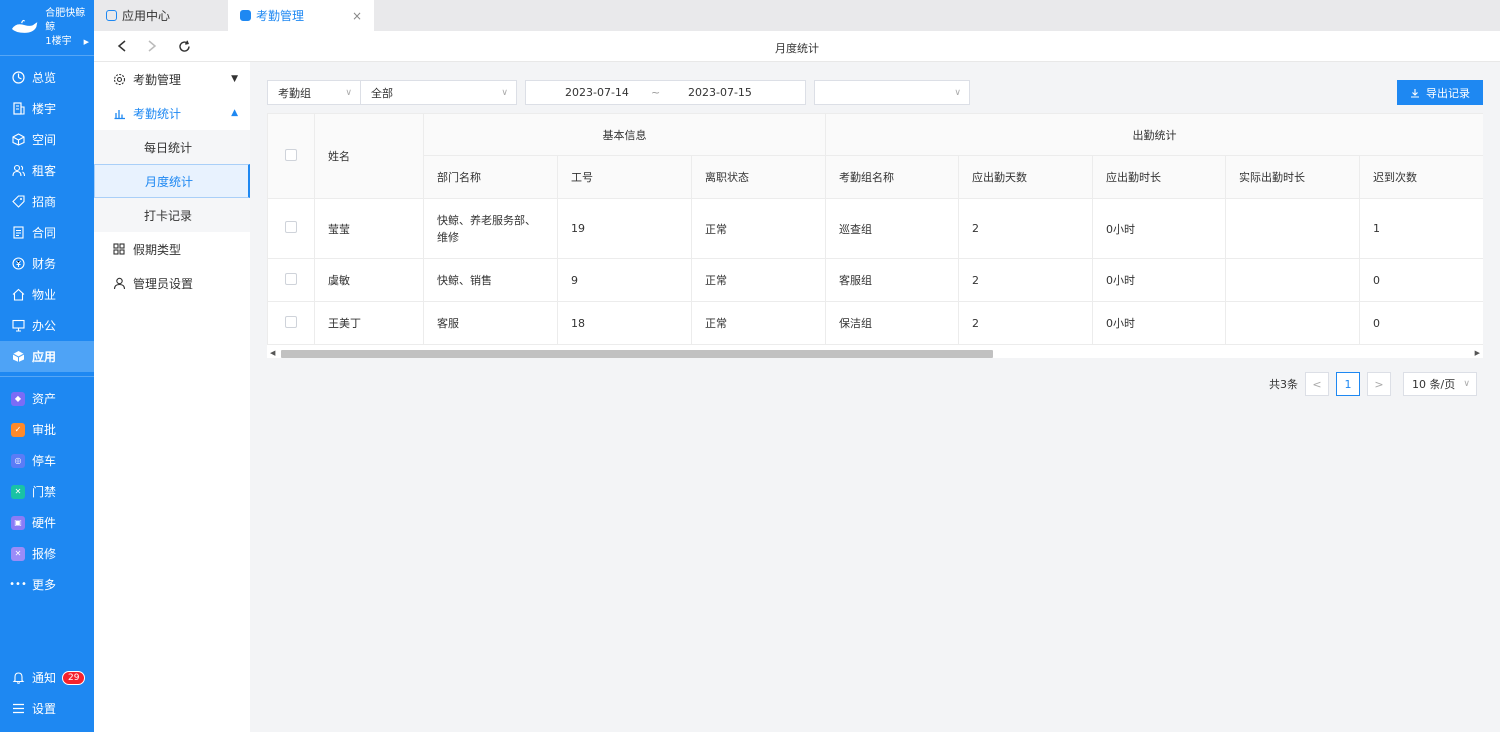 The width and height of the screenshot is (1500, 732). Describe the element at coordinates (47, 677) in the screenshot. I see `nav-item-notify: 通知 29` at that location.